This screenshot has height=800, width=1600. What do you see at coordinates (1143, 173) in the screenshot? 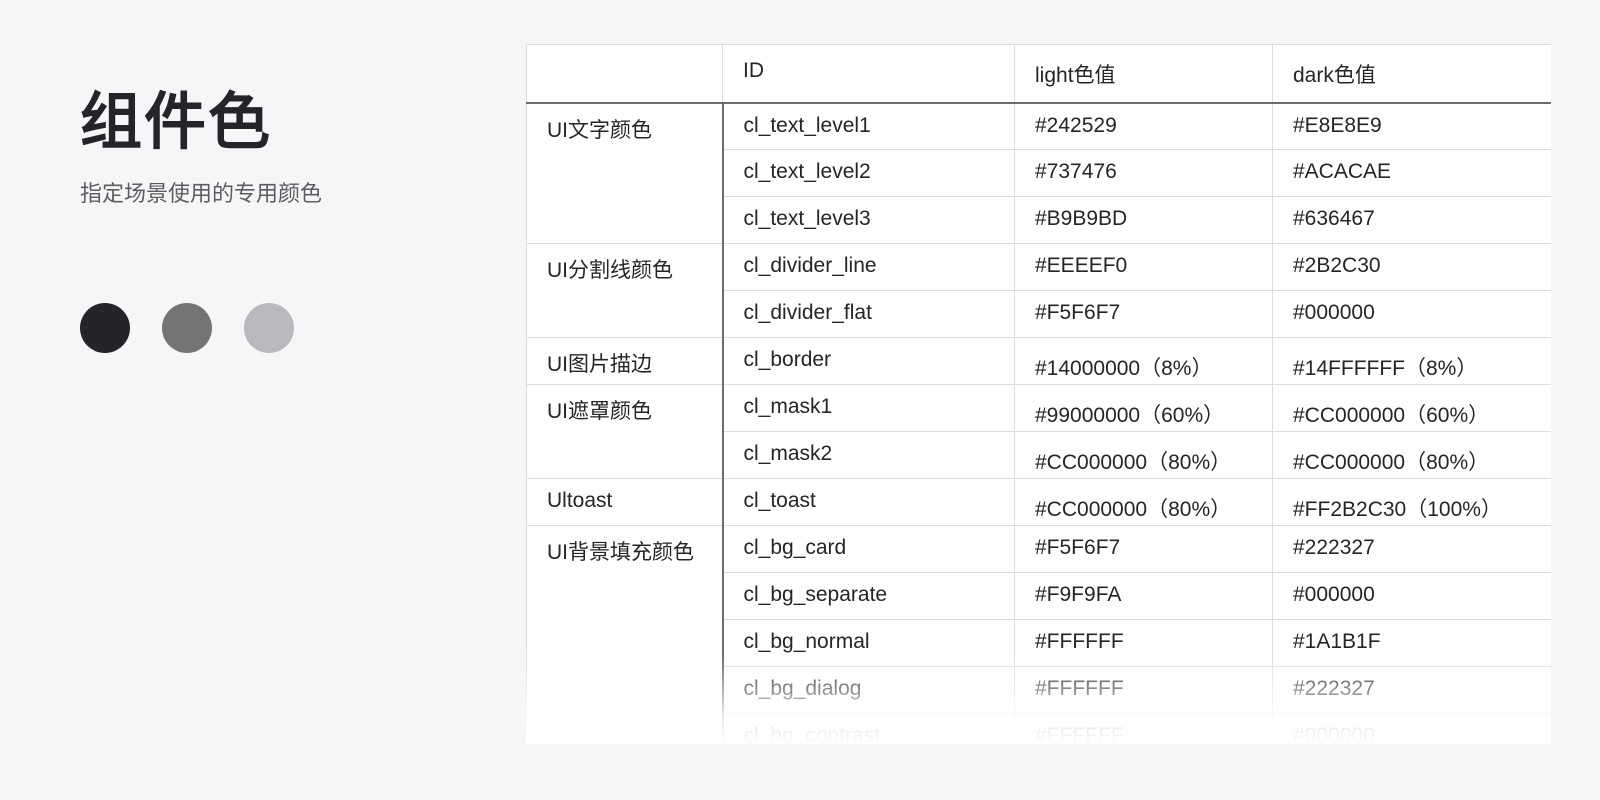
I see `light-value-cell: #737476` at bounding box center [1143, 173].